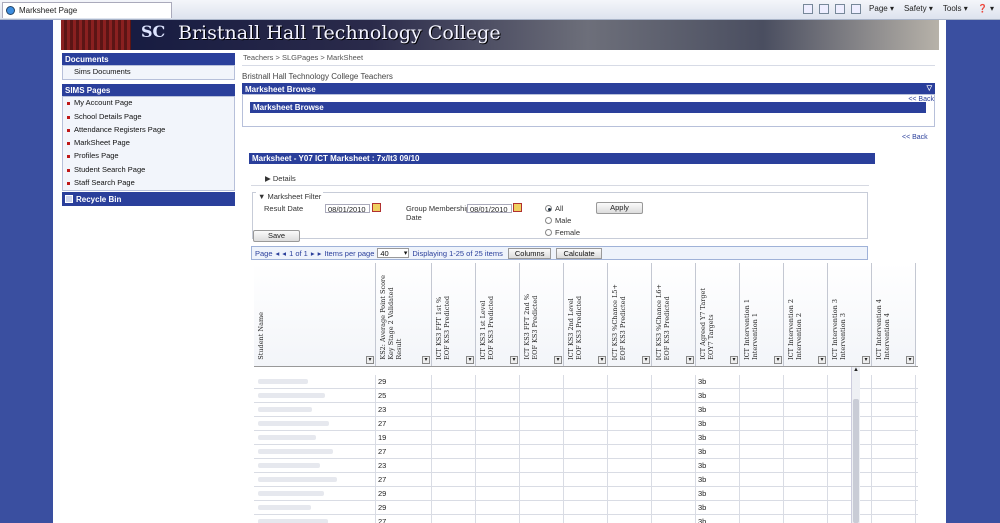  I want to click on safety-menu: Safety ▾, so click(918, 9).